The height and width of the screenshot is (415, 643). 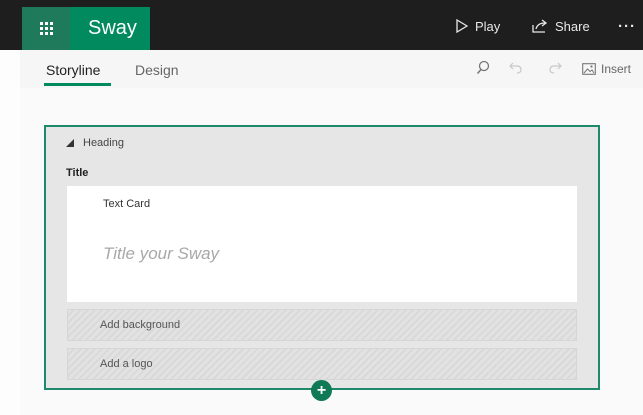 I want to click on share-icon, so click(x=540, y=26).